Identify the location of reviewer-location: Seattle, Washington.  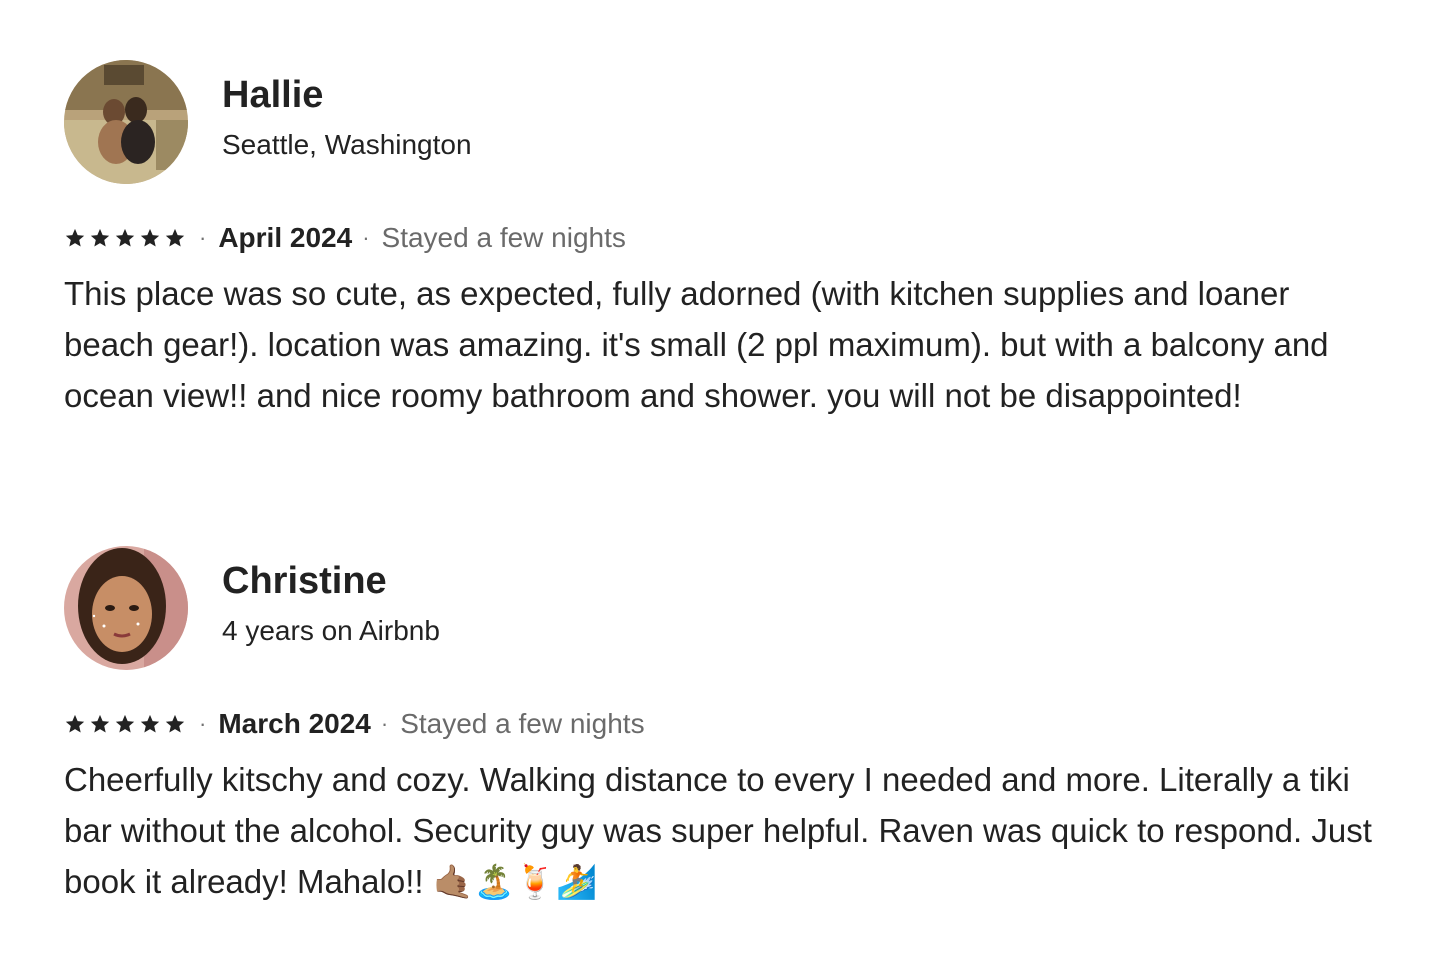
(347, 144).